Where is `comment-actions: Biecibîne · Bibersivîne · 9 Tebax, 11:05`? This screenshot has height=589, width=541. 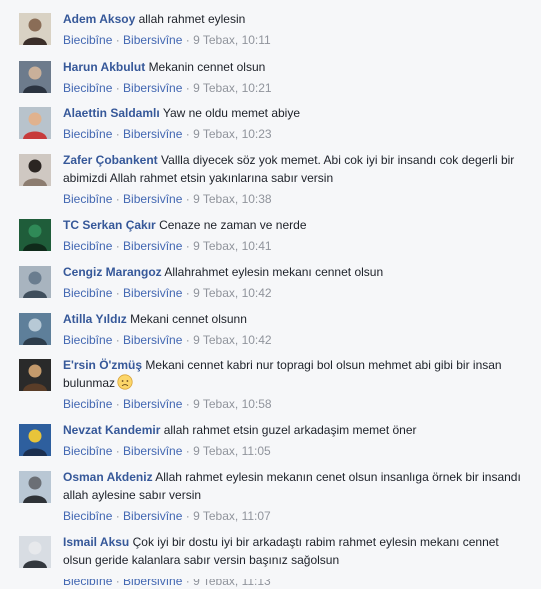 comment-actions: Biecibîne · Bibersivîne · 9 Tebax, 11:05 is located at coordinates (294, 451).